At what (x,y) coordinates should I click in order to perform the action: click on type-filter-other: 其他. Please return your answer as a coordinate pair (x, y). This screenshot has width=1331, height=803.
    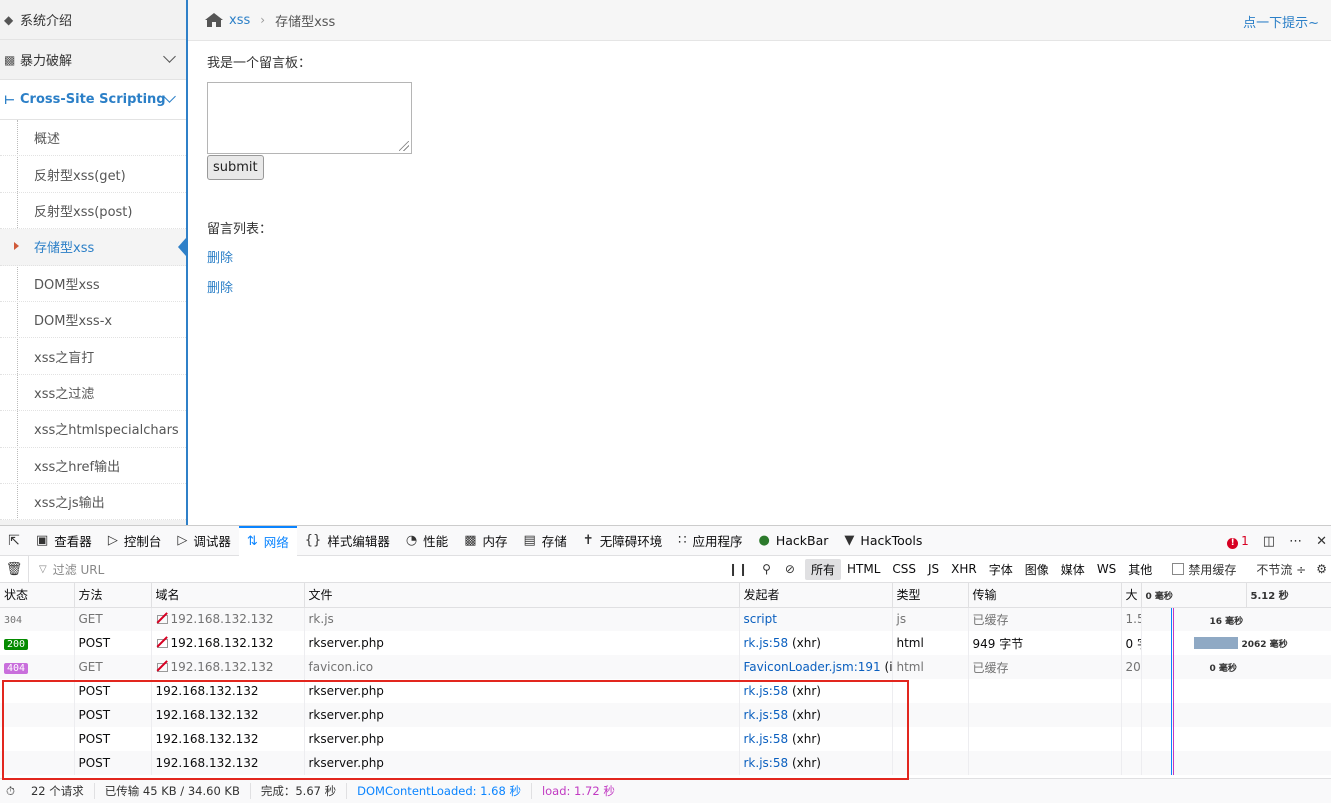
    Looking at the image, I should click on (1140, 569).